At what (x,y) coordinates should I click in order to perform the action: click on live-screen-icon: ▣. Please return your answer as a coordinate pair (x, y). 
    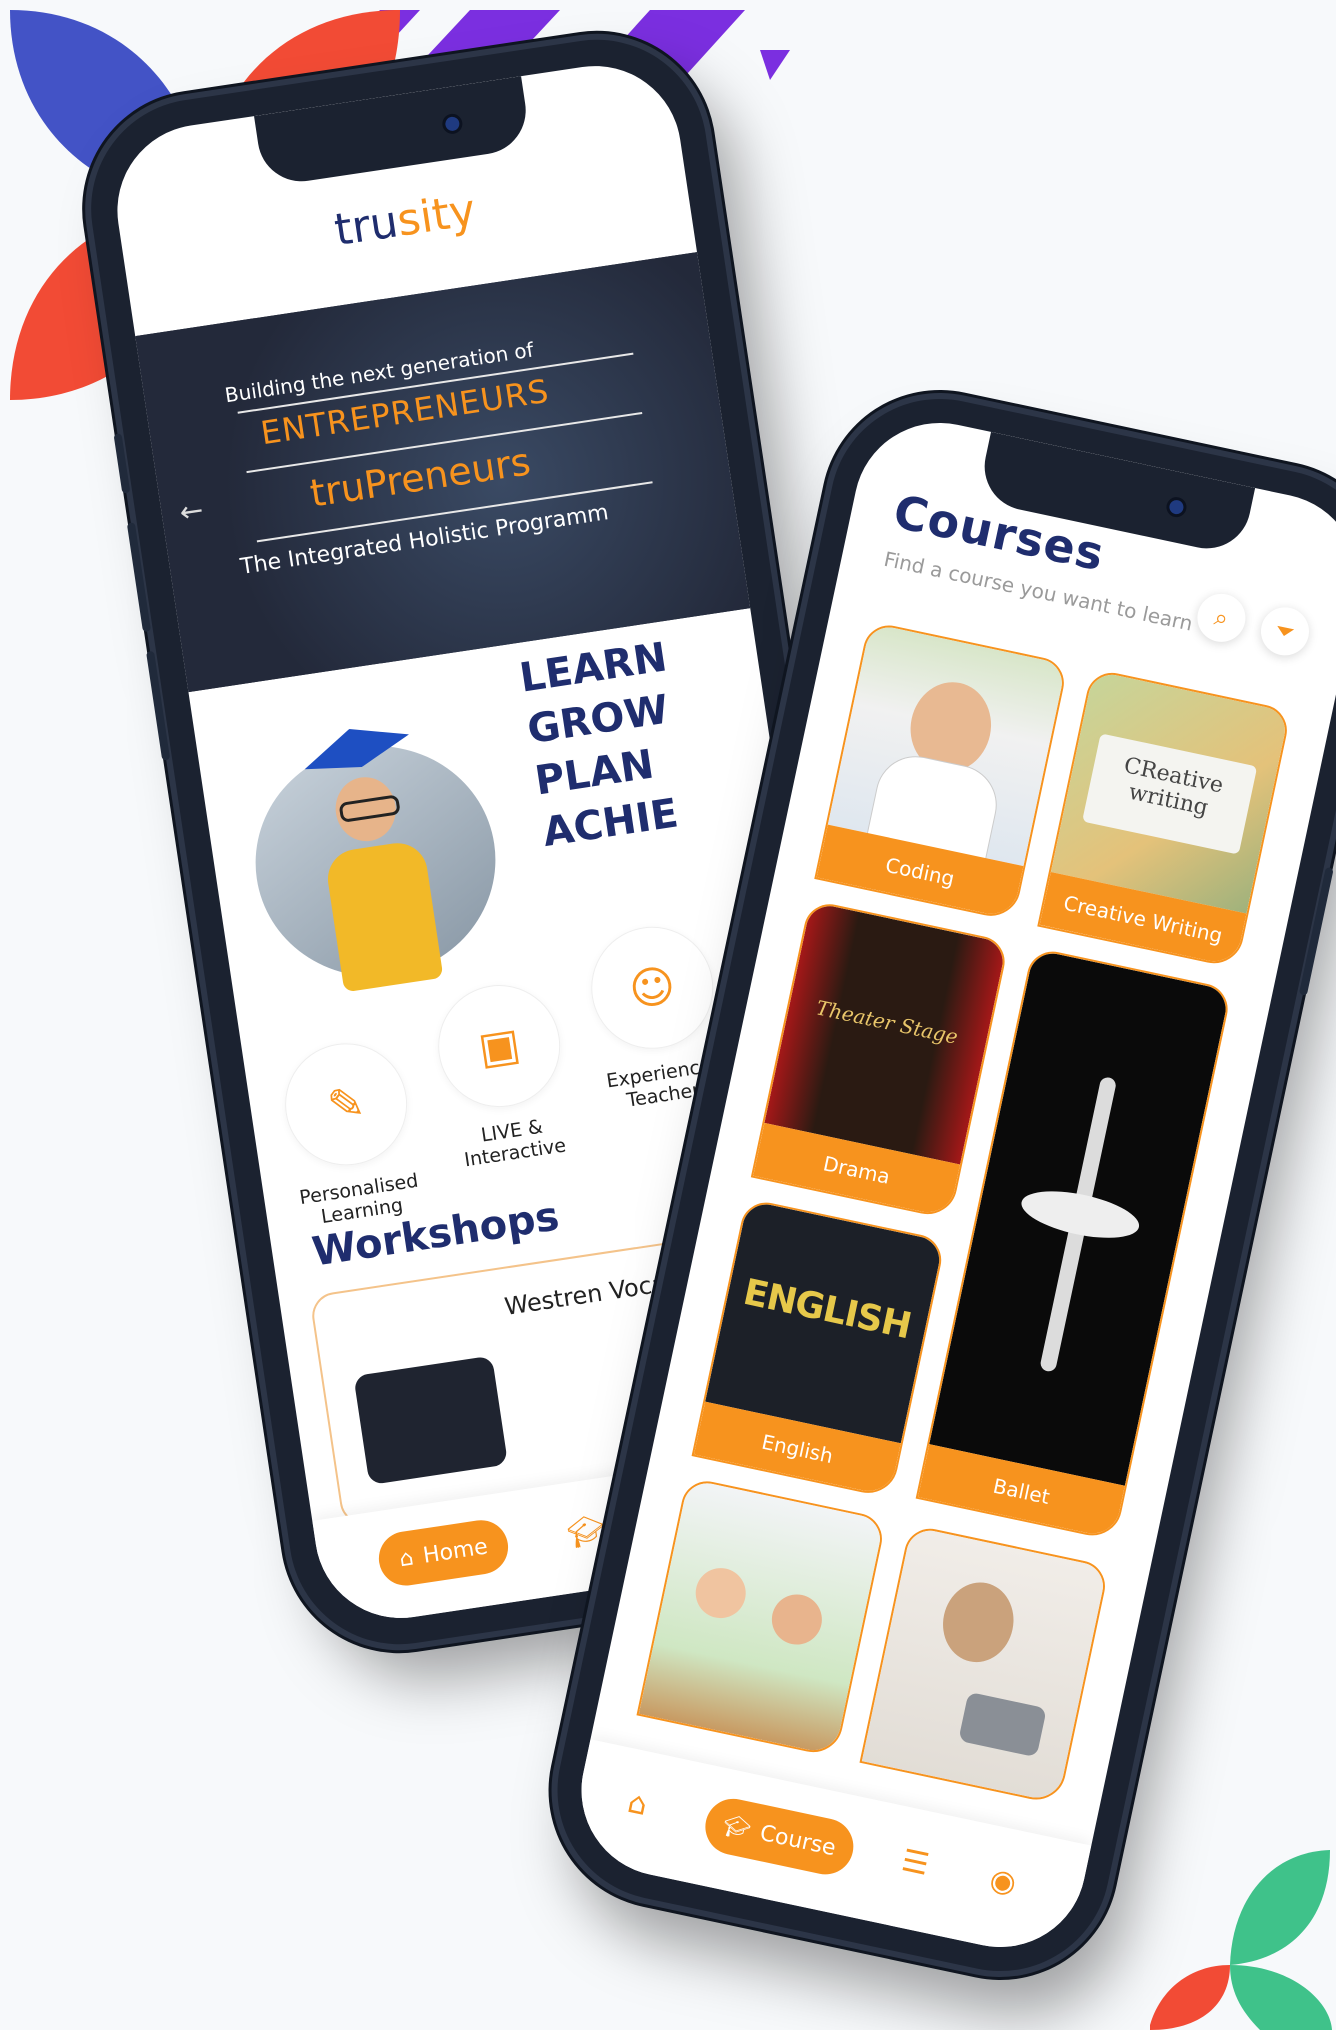
    Looking at the image, I should click on (499, 1046).